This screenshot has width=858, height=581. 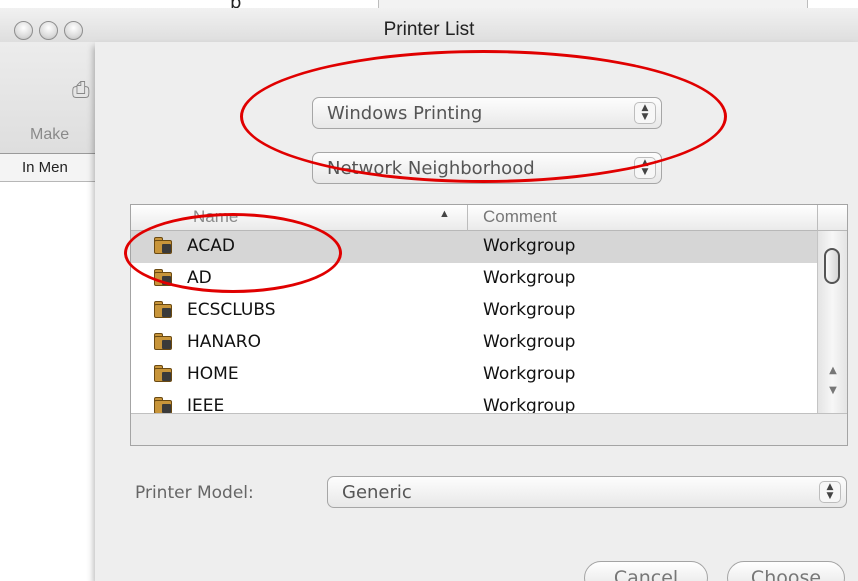 What do you see at coordinates (646, 571) in the screenshot?
I see `cancel-button: Cancel` at bounding box center [646, 571].